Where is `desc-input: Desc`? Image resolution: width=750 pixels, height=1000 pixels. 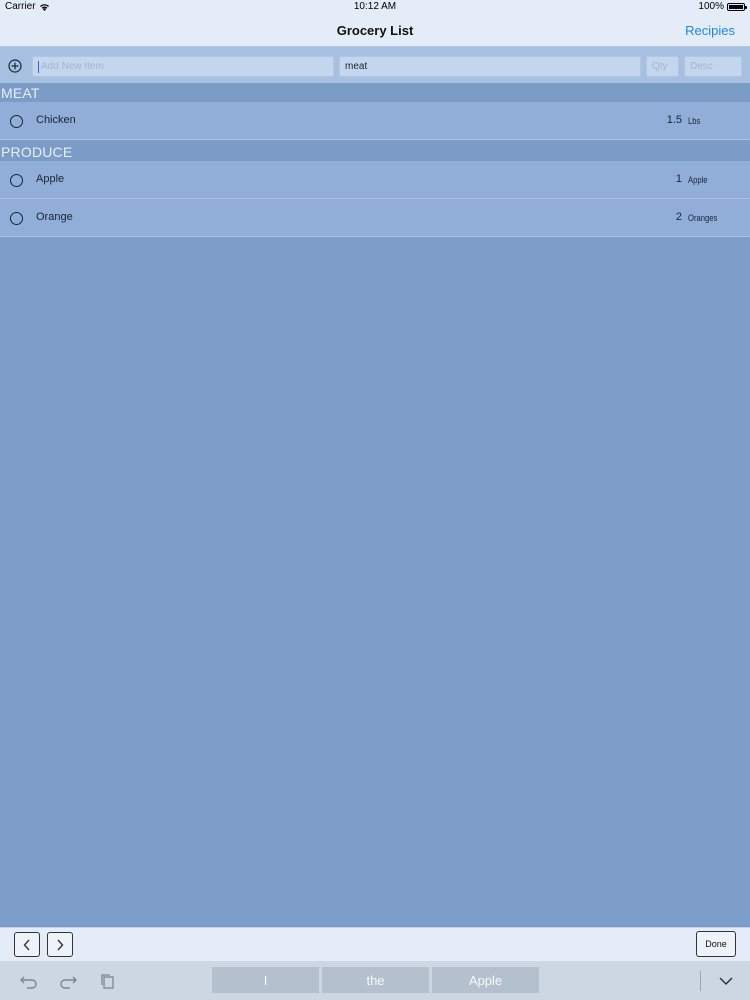 desc-input: Desc is located at coordinates (713, 66).